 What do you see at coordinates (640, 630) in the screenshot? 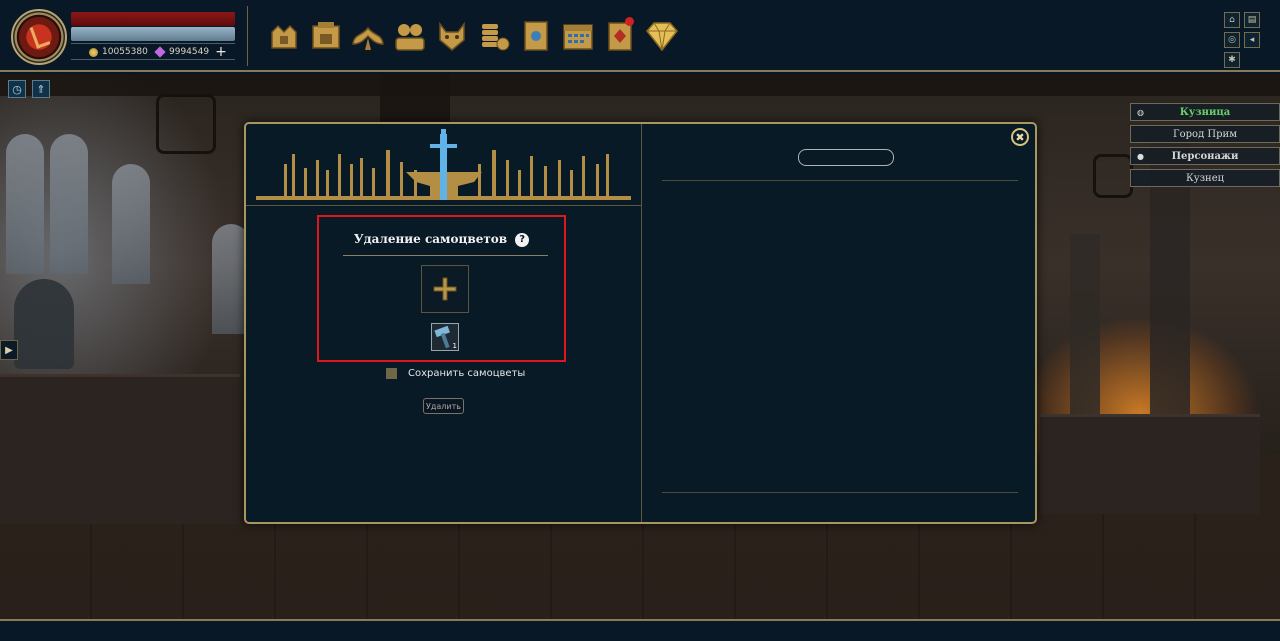
I see `bottom-bar` at bounding box center [640, 630].